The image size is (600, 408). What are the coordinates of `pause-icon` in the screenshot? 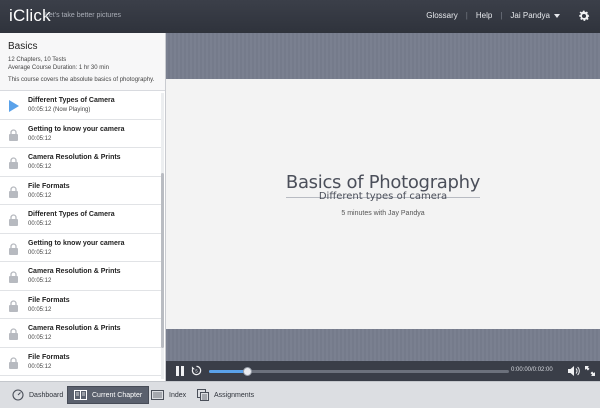 It's located at (180, 371).